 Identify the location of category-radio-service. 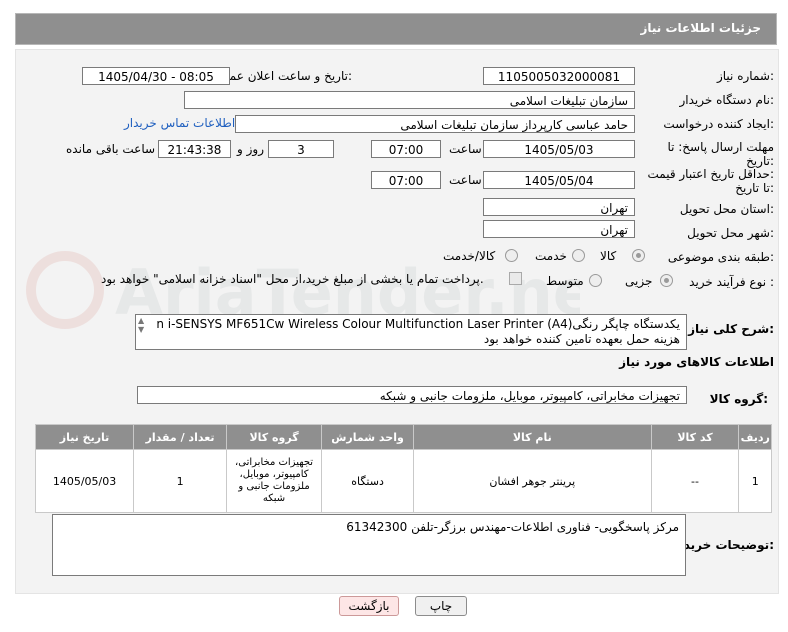
(578, 255).